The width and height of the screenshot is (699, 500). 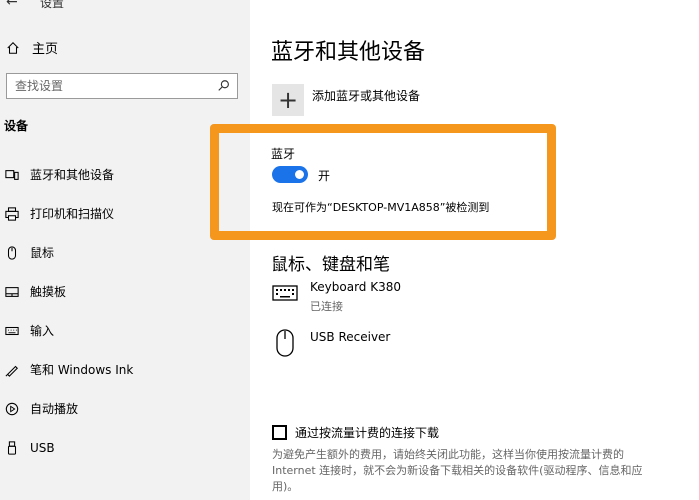 I want to click on section-title-peripherals: 鼠标、键盘和笔, so click(x=330, y=265).